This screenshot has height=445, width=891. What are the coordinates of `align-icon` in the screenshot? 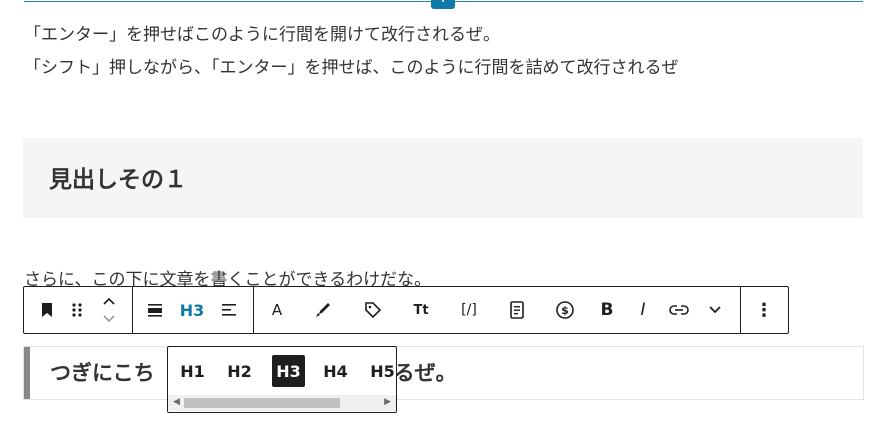 It's located at (155, 310).